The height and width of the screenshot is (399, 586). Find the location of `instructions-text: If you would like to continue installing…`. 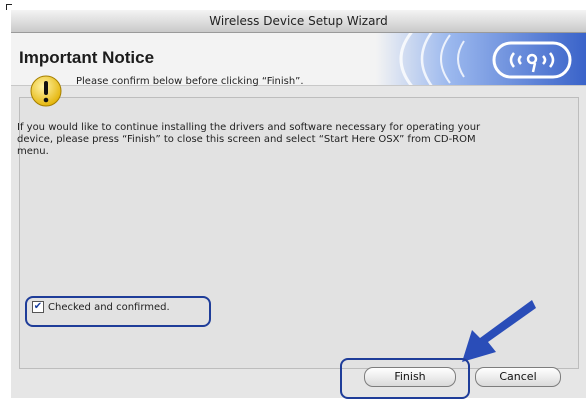

instructions-text: If you would like to continue installing… is located at coordinates (287, 140).